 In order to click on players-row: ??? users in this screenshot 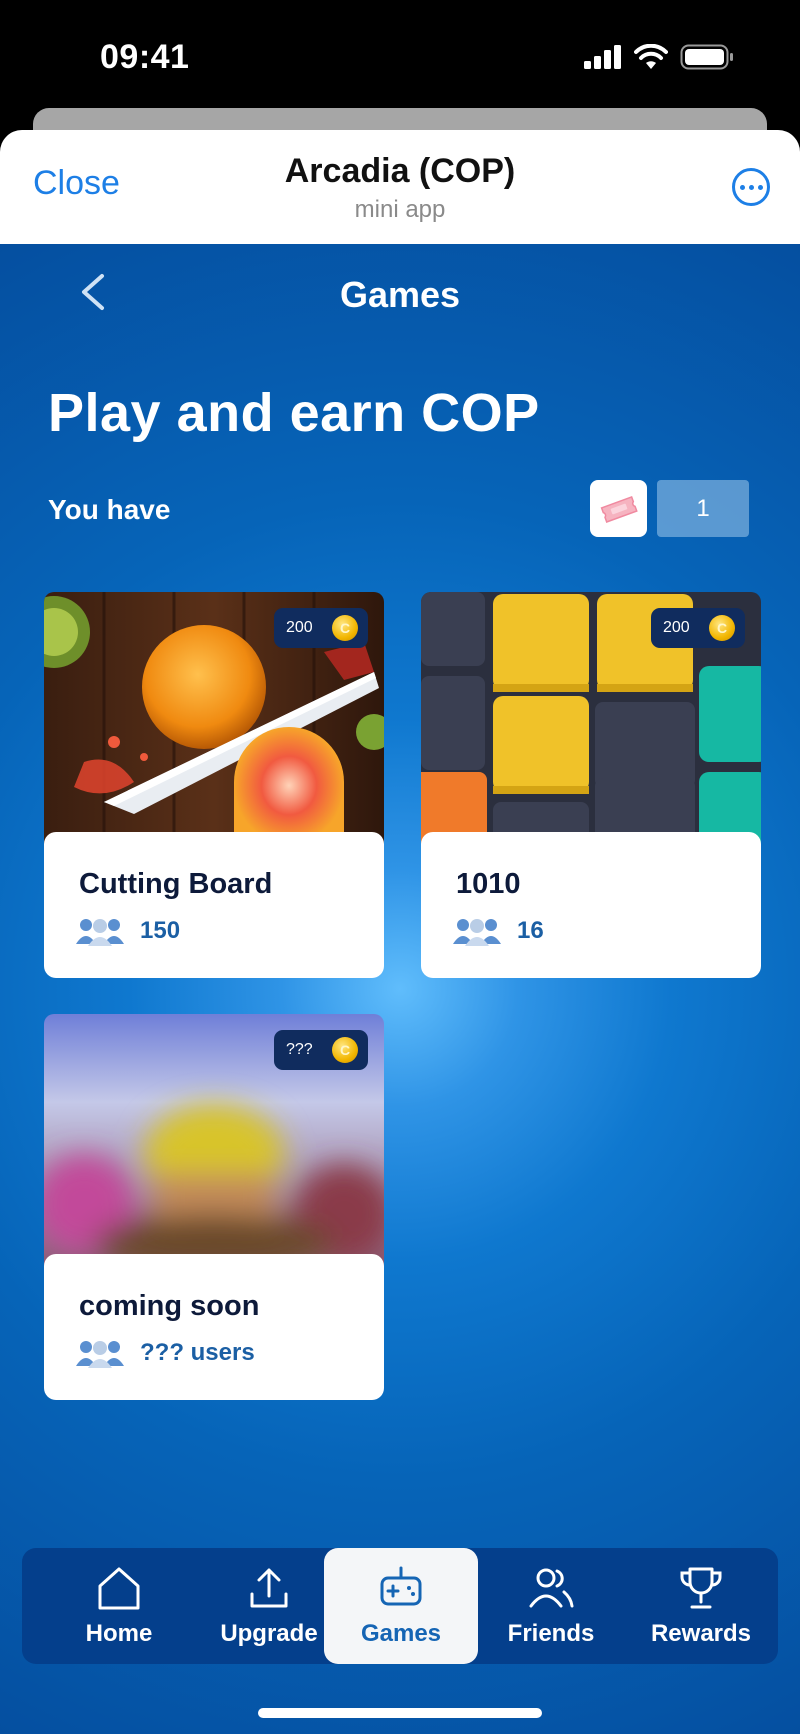, I will do `click(164, 1353)`.